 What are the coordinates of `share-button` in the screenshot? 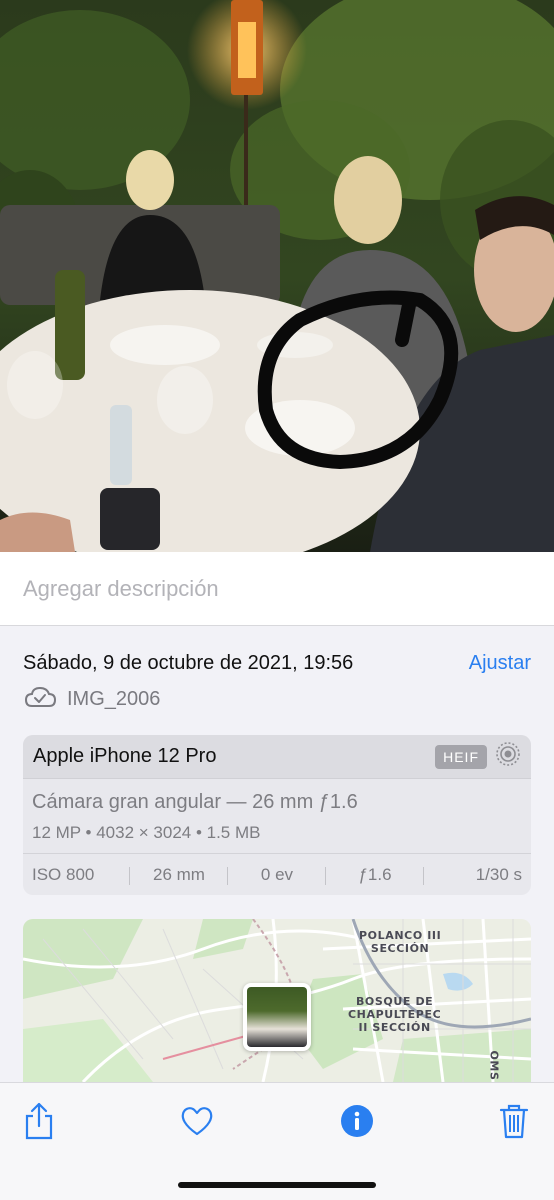 It's located at (39, 1121).